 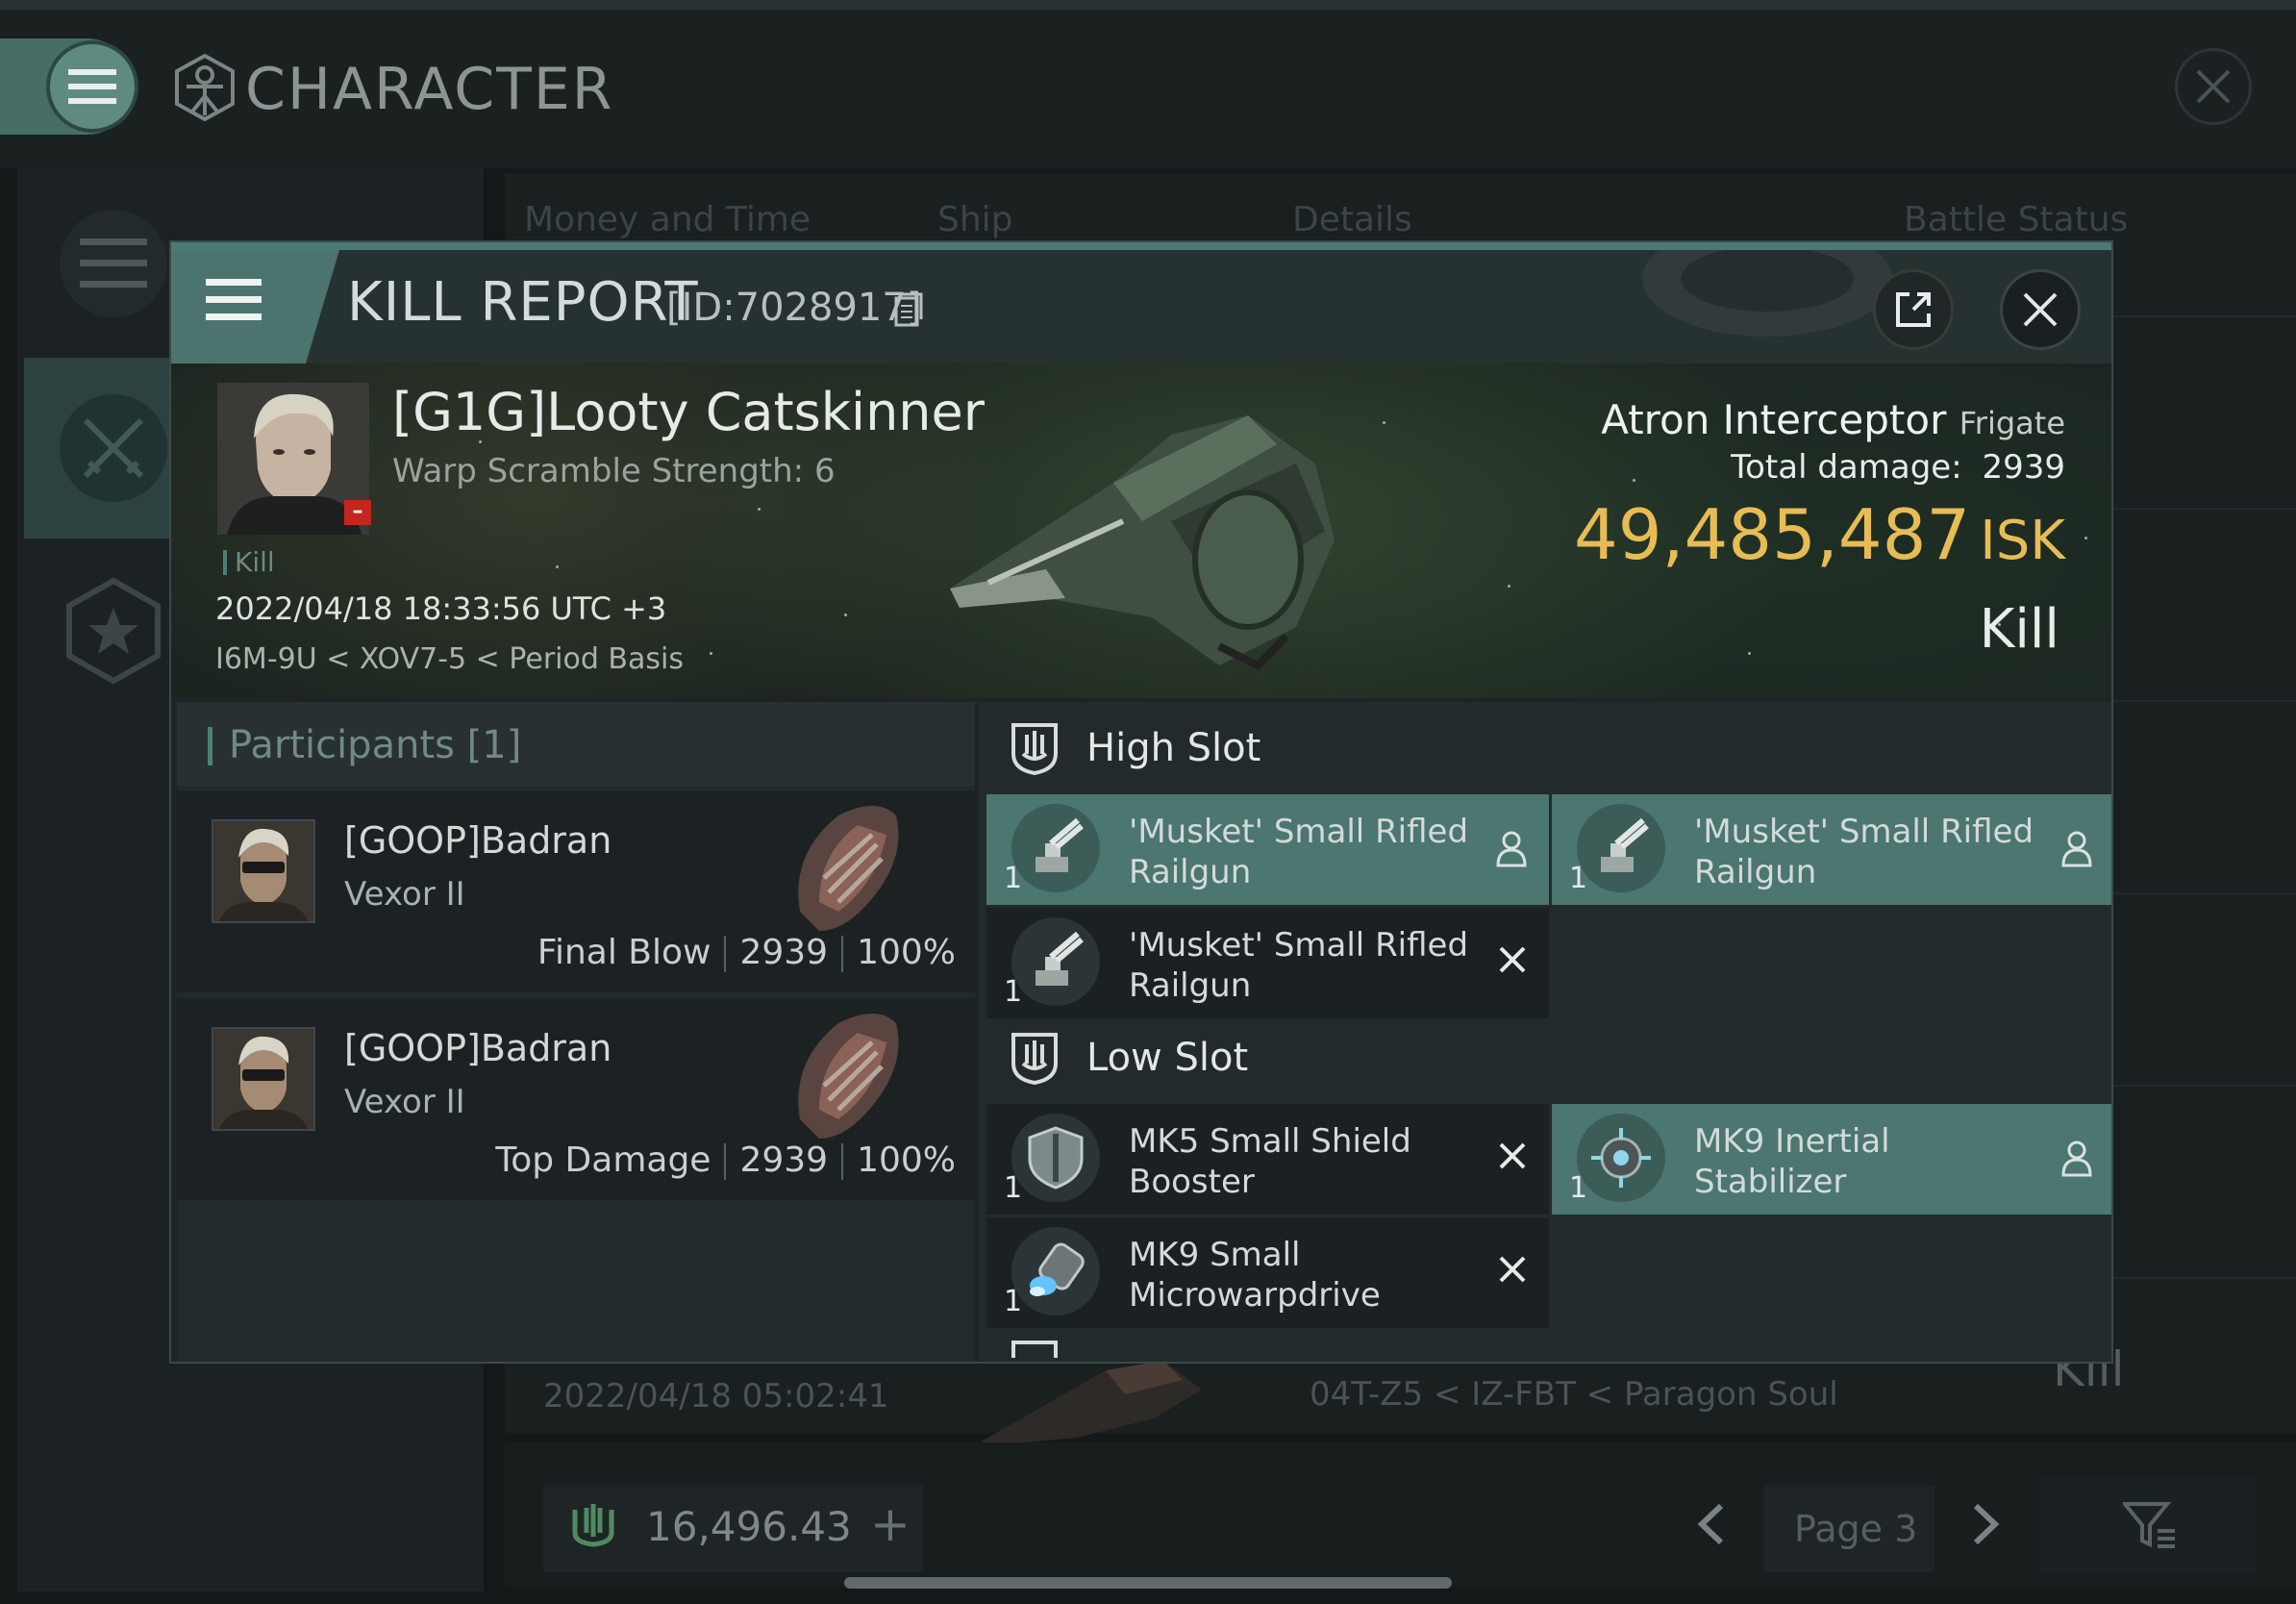 What do you see at coordinates (1055, 848) in the screenshot?
I see `railgun-icon` at bounding box center [1055, 848].